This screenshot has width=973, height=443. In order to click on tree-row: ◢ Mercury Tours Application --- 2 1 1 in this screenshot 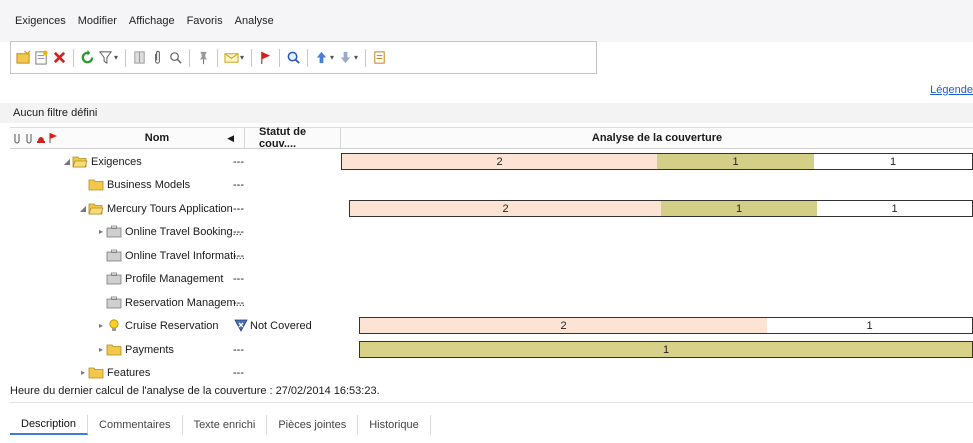, I will do `click(491, 208)`.